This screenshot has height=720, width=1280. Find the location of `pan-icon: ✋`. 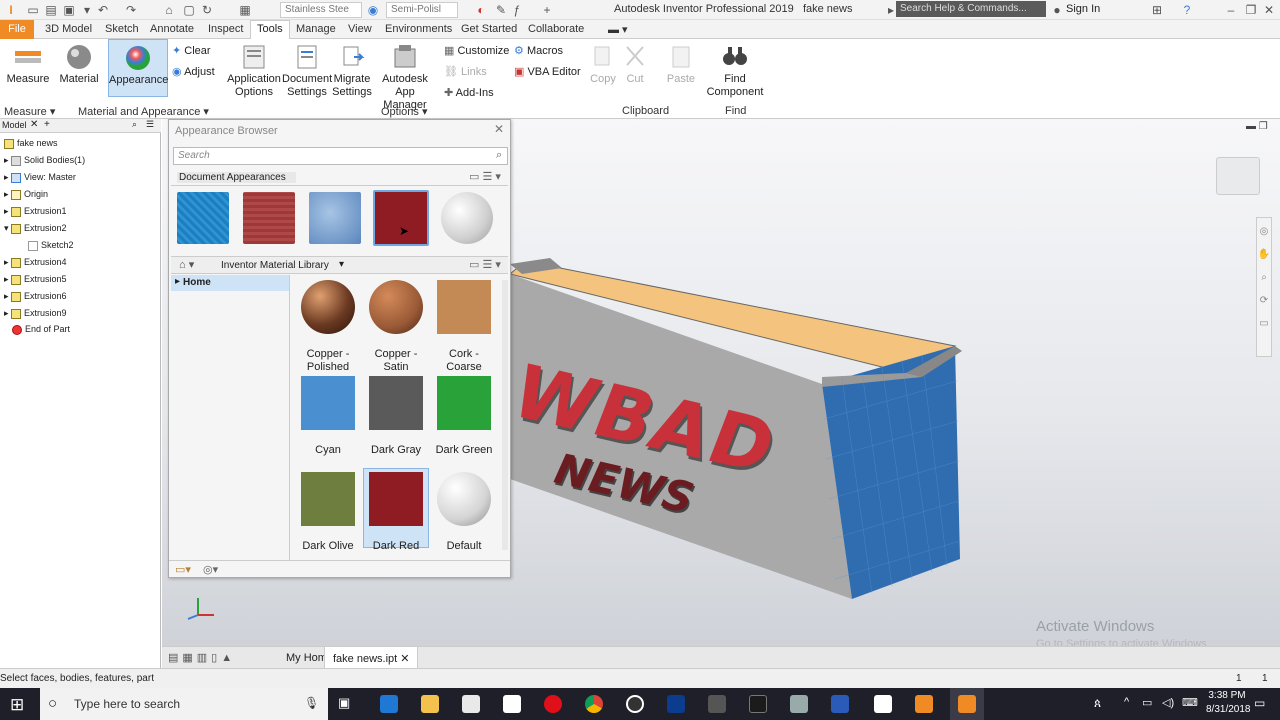

pan-icon: ✋ is located at coordinates (1264, 254).